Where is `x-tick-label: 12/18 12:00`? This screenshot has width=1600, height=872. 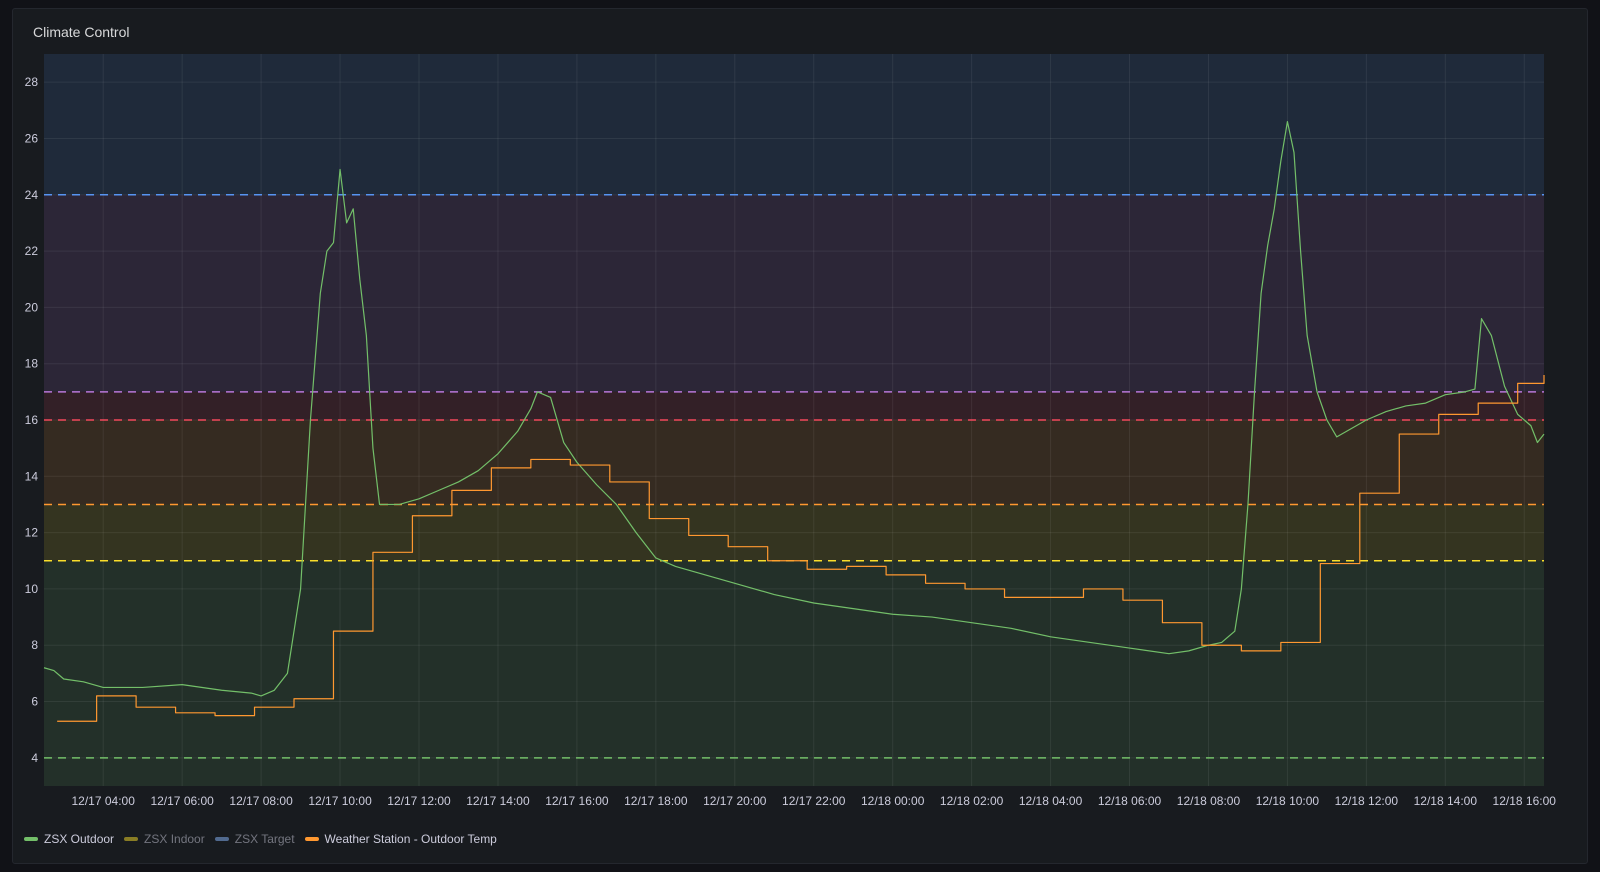 x-tick-label: 12/18 12:00 is located at coordinates (1367, 801).